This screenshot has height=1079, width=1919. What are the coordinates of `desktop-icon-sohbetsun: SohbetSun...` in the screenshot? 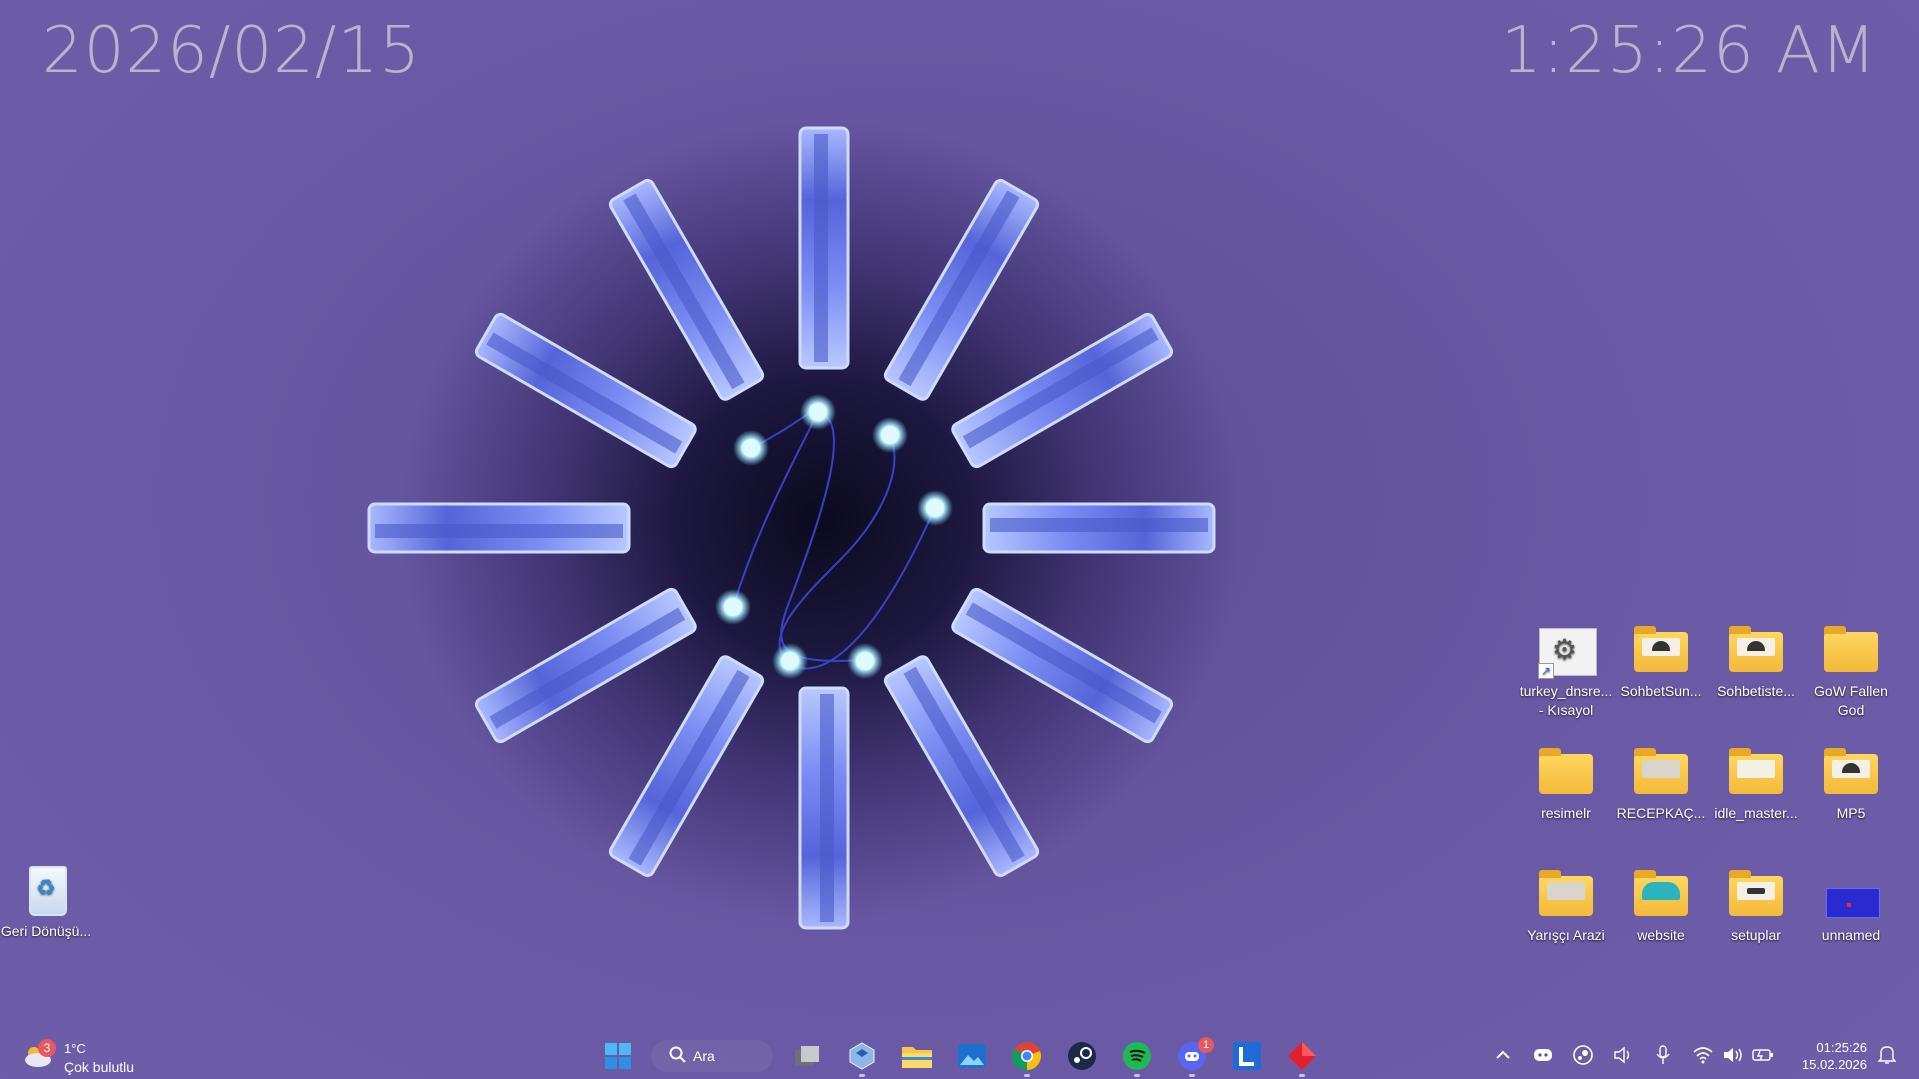 It's located at (1661, 661).